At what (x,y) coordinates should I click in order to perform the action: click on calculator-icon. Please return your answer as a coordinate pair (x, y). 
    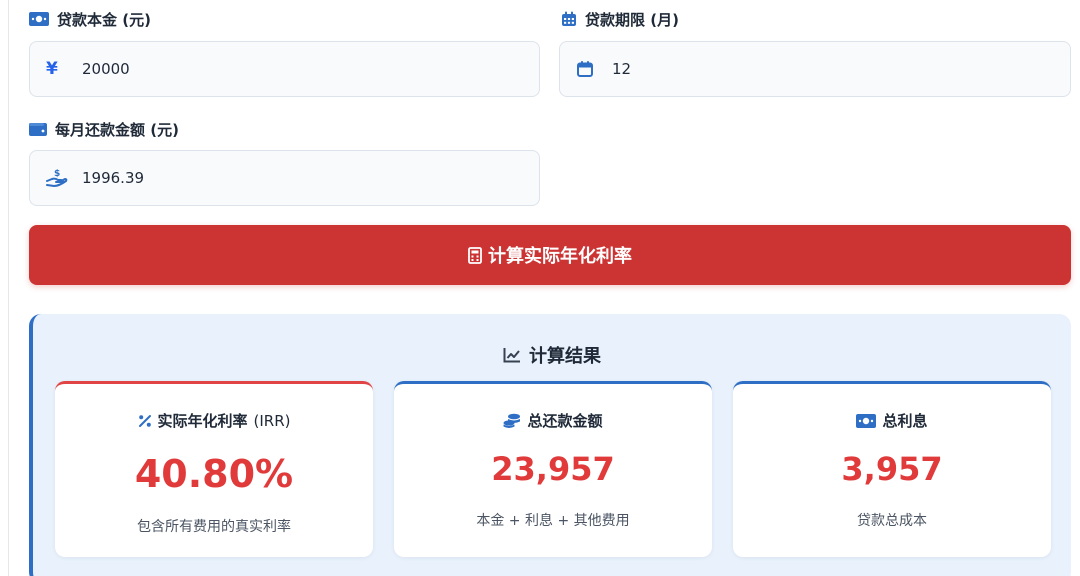
    Looking at the image, I should click on (475, 255).